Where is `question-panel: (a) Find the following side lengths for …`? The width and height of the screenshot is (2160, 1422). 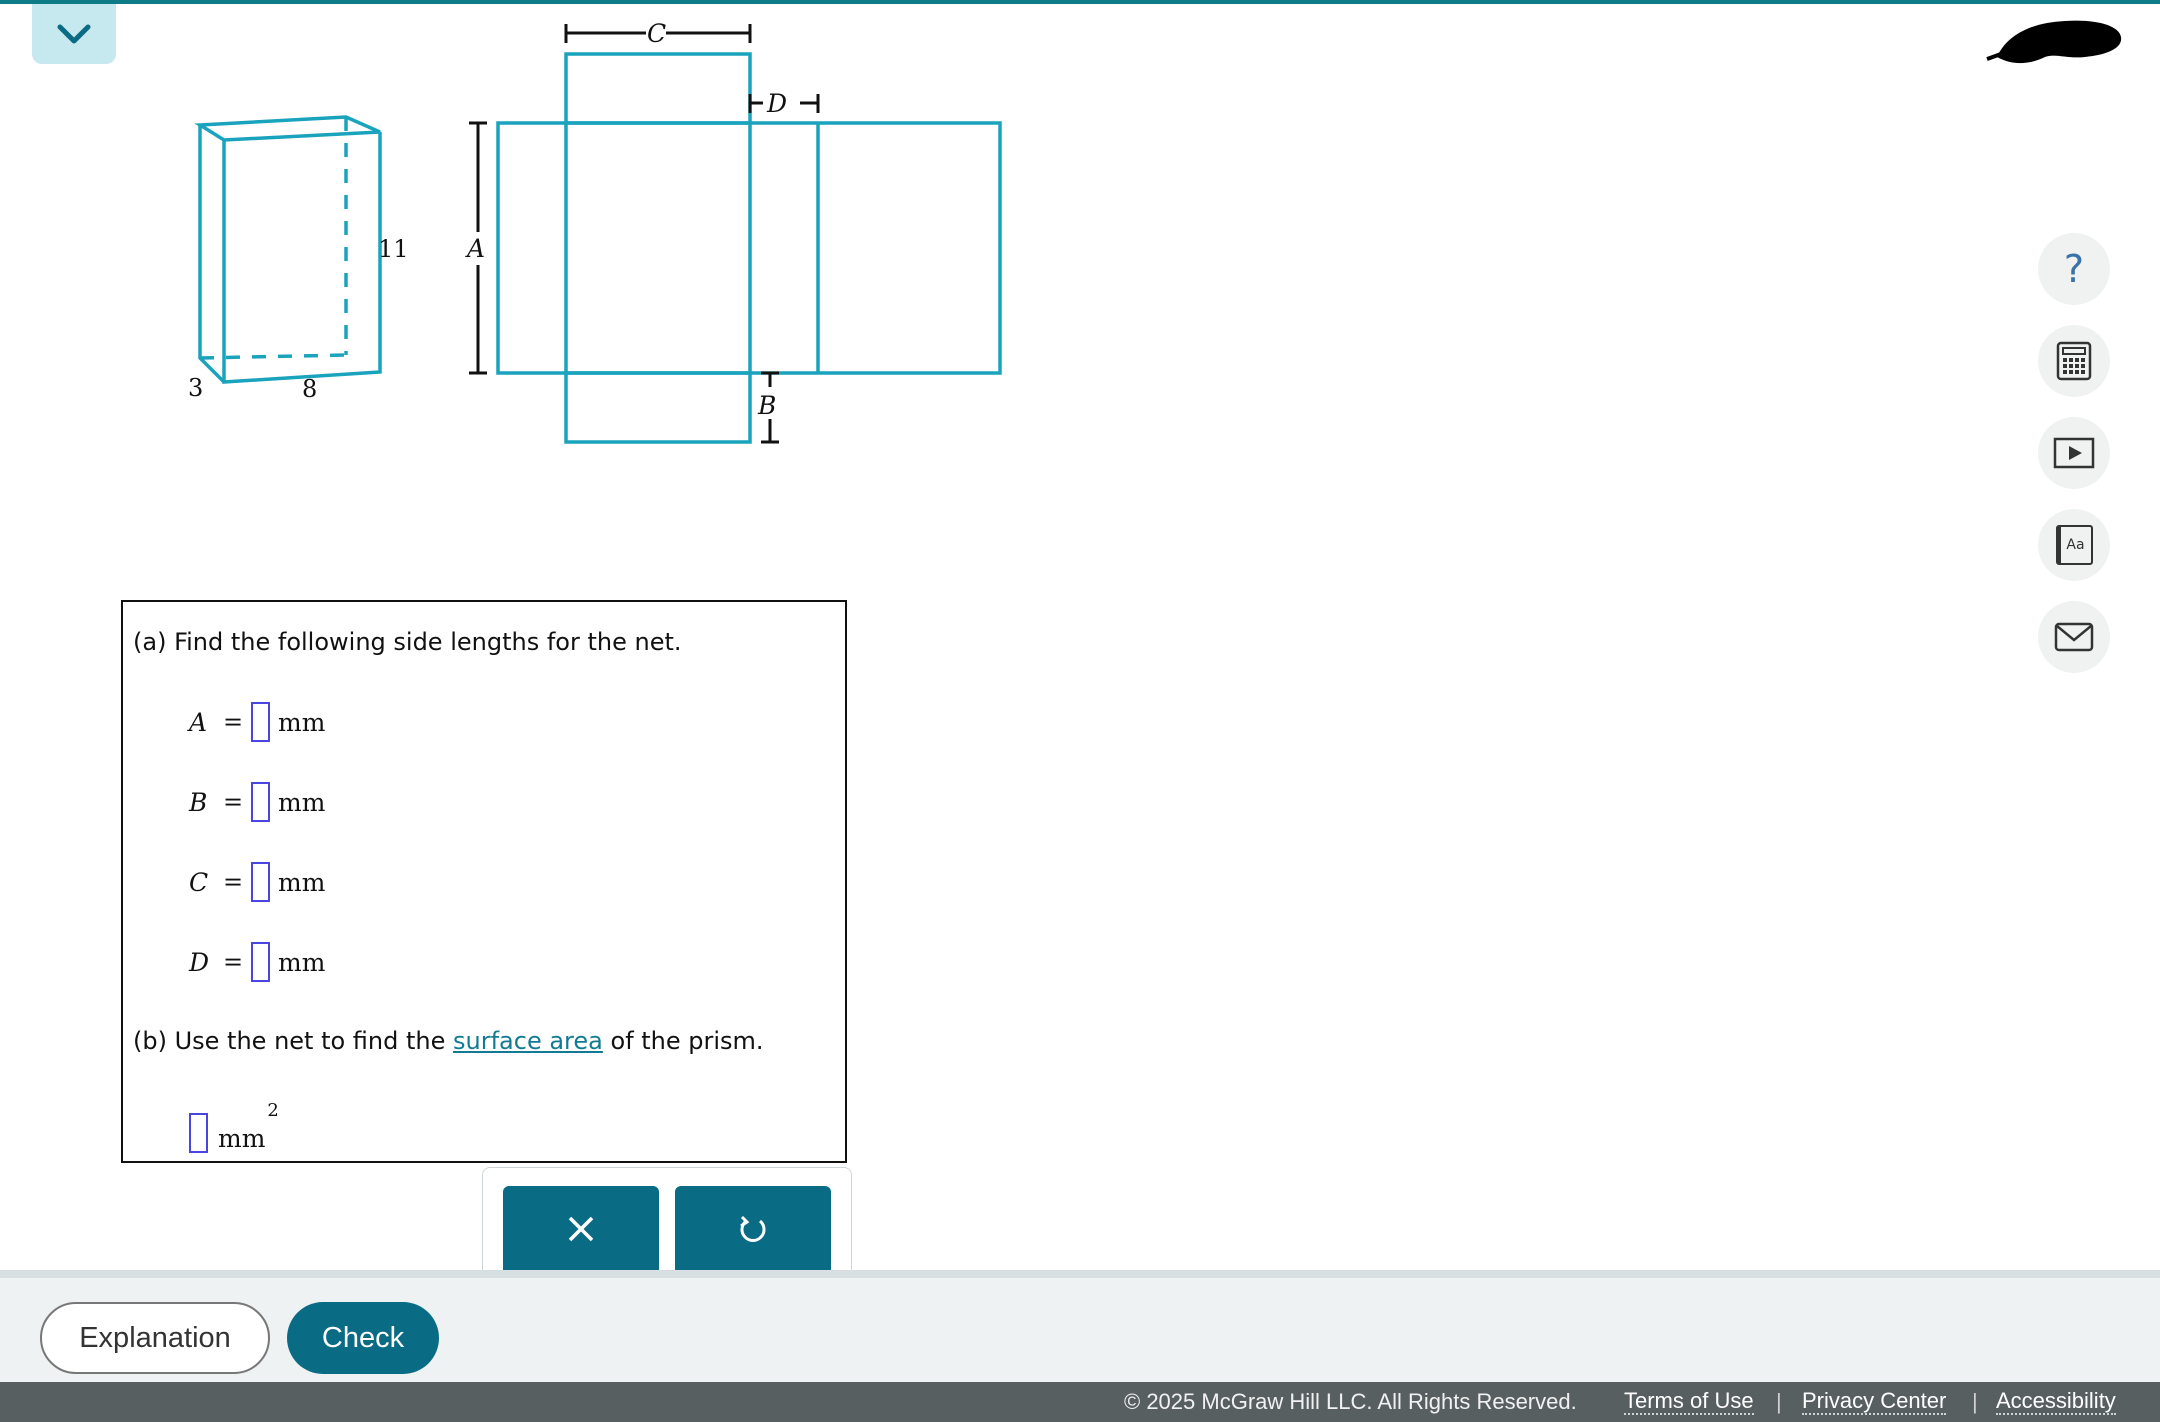 question-panel: (a) Find the following side lengths for … is located at coordinates (484, 881).